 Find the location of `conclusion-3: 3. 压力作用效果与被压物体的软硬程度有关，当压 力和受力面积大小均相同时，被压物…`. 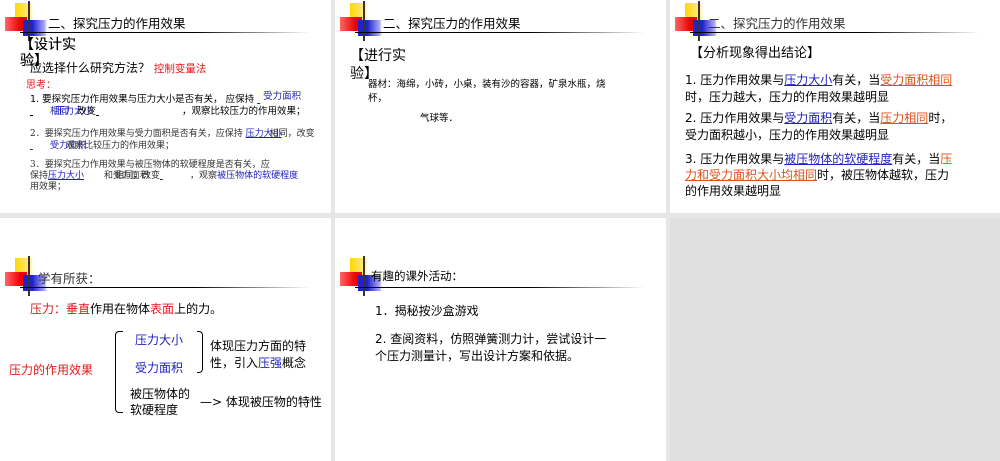

conclusion-3: 3. 压力作用效果与被压物体的软硬程度有关，当压 力和受力面积大小均相同时，被压物… is located at coordinates (819, 175).